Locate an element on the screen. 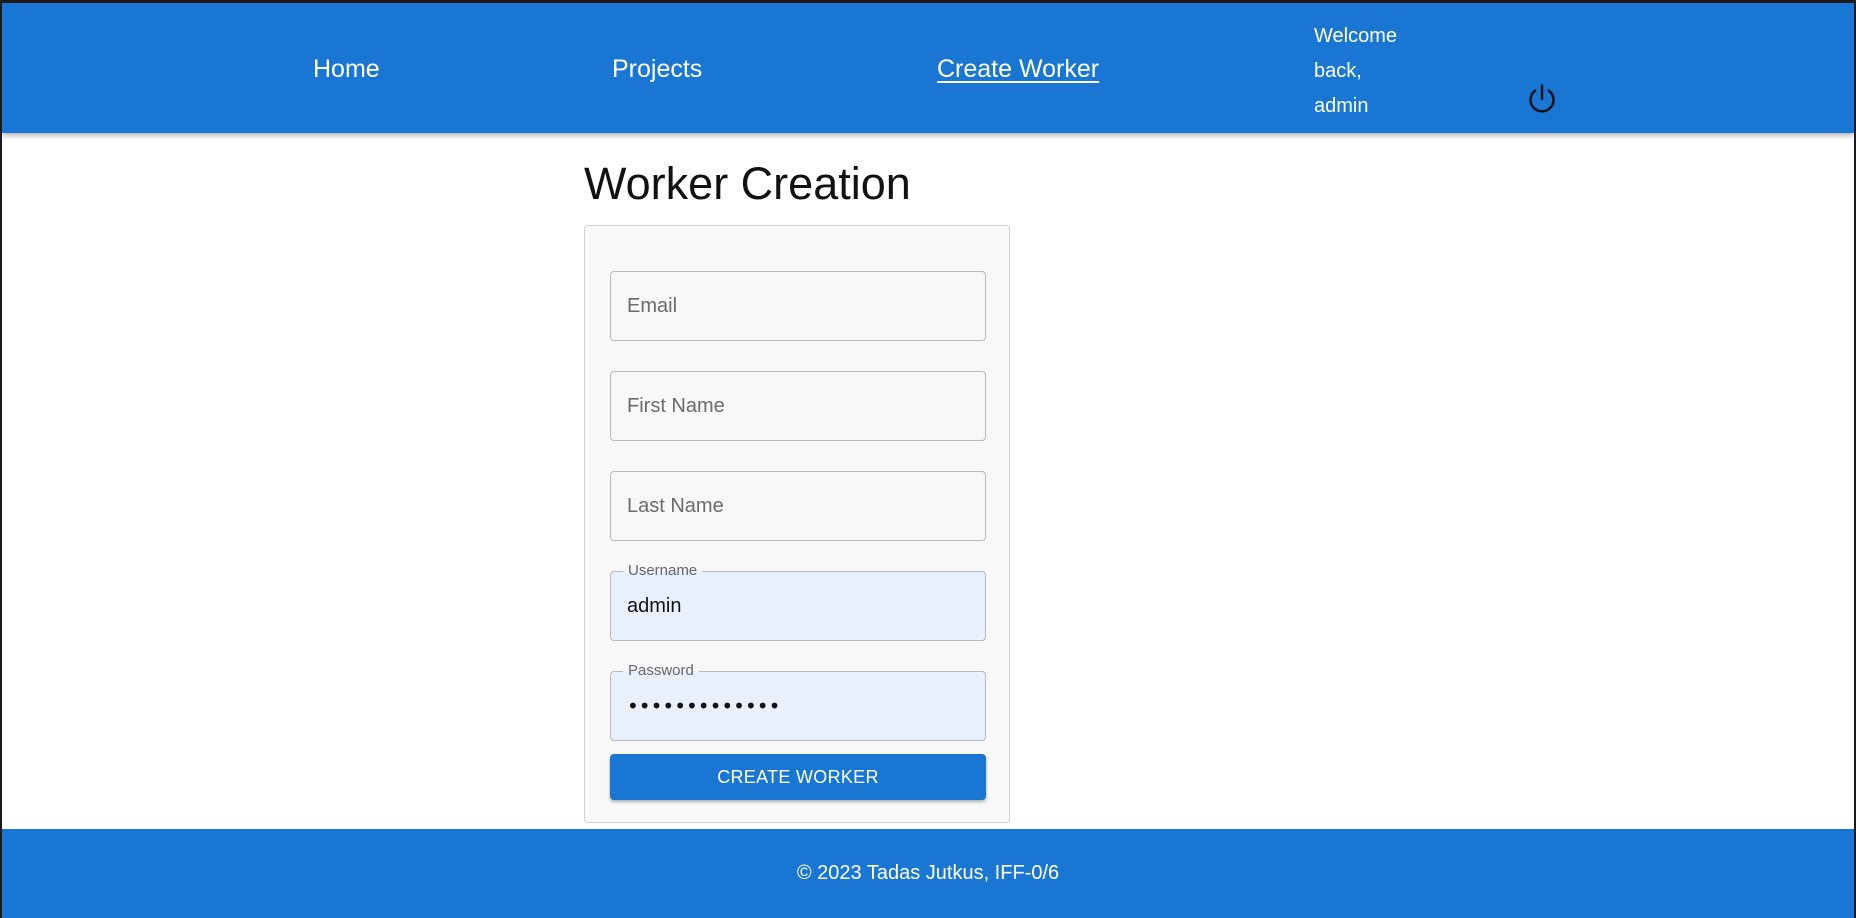 This screenshot has height=918, width=1856. email-field is located at coordinates (798, 306).